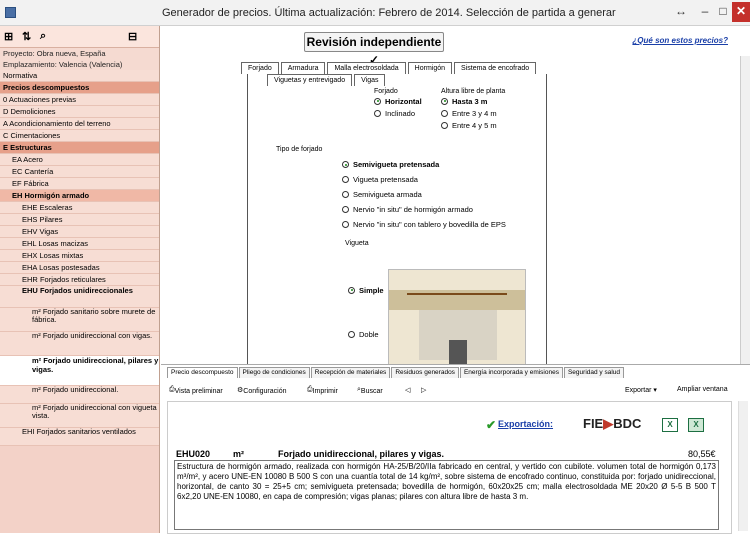  What do you see at coordinates (525, 424) in the screenshot?
I see `export-link: Exportación:` at bounding box center [525, 424].